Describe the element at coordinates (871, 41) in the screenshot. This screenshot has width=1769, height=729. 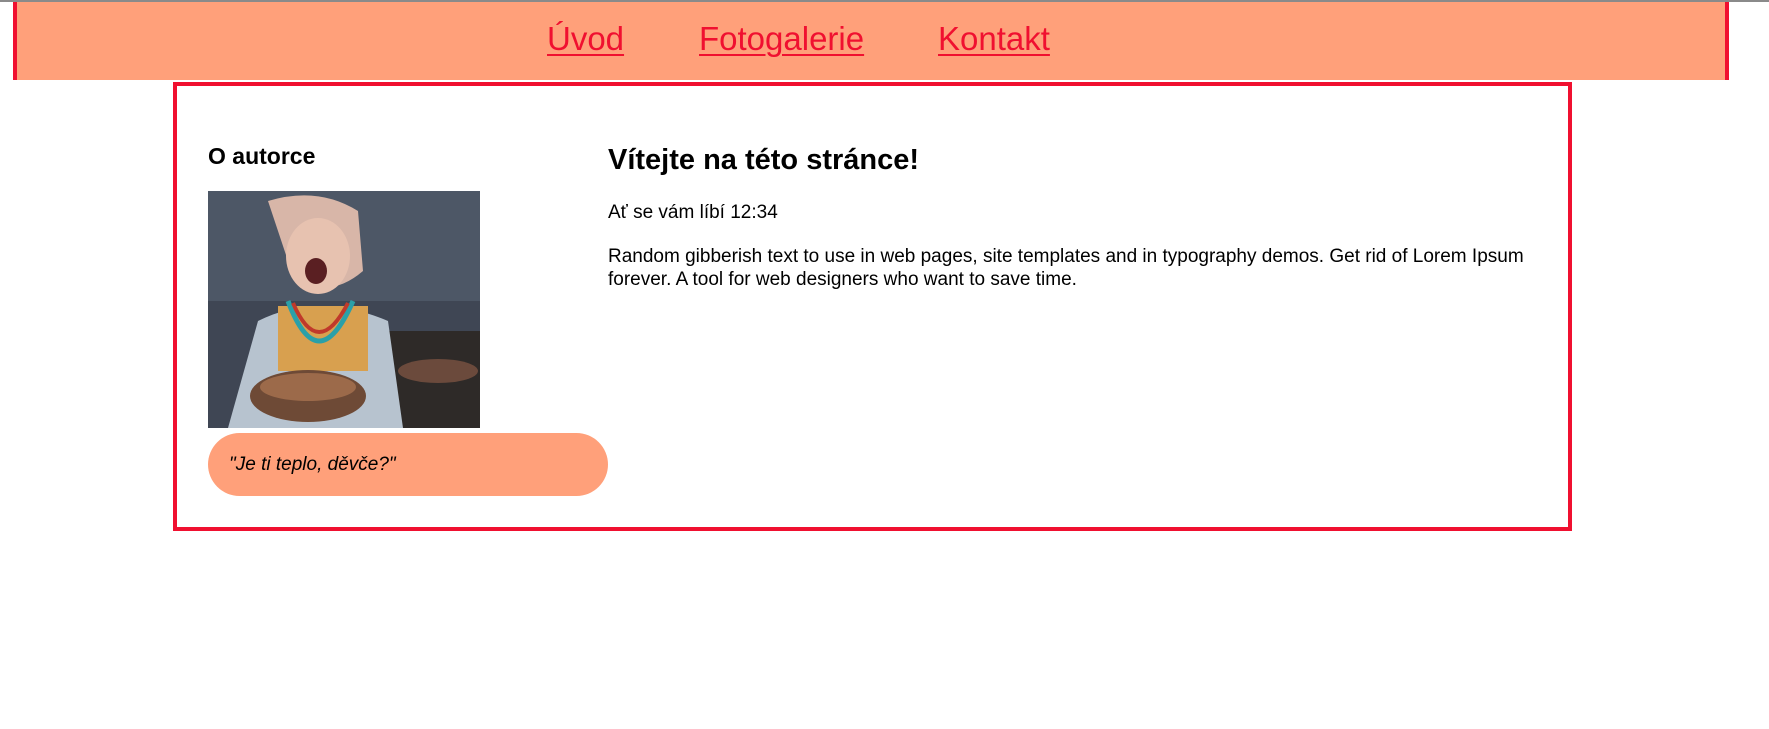
I see `site-header: Úvod Fotogalerie Kontakt` at that location.